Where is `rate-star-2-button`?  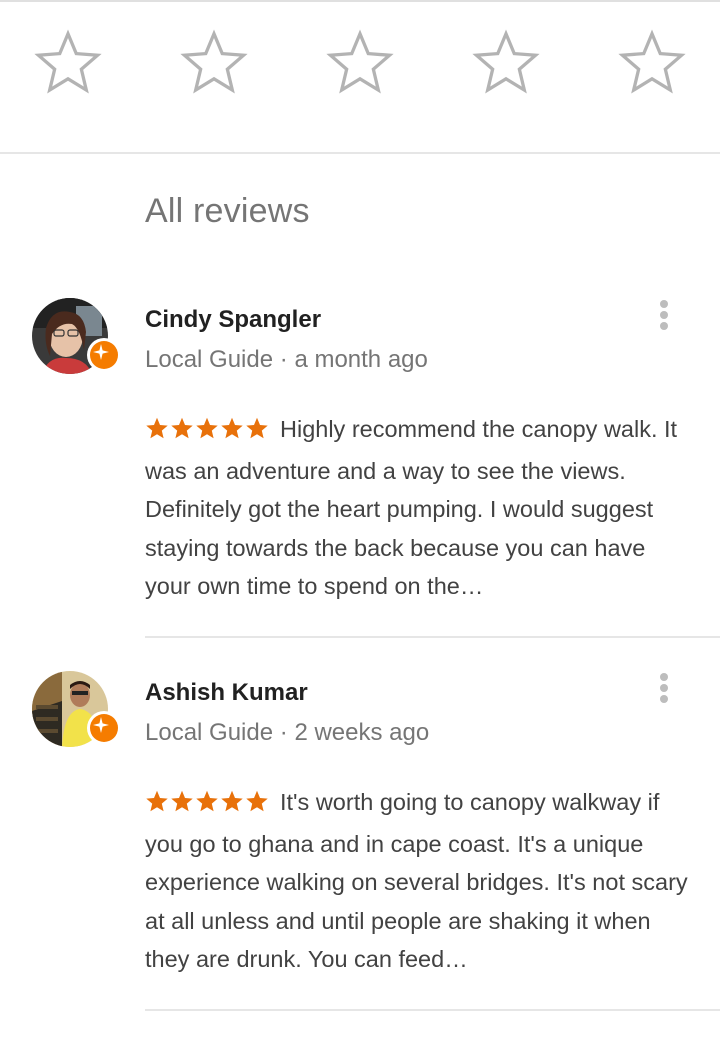
rate-star-2-button is located at coordinates (214, 62).